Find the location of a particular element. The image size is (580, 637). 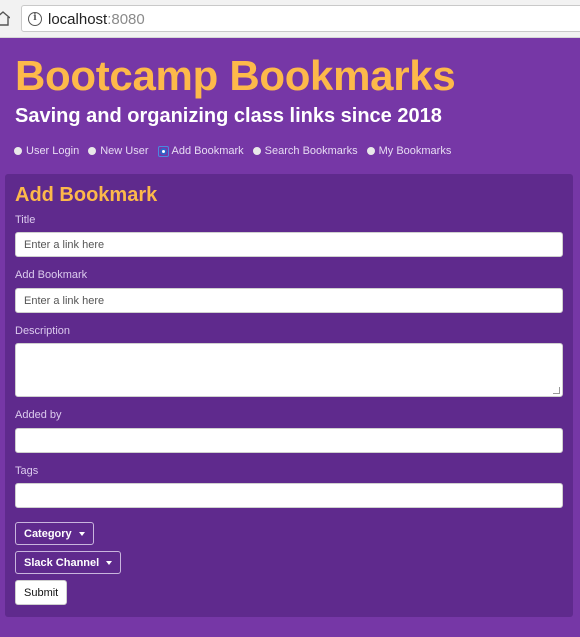

nav-label: Add Bookmark is located at coordinates (207, 151).